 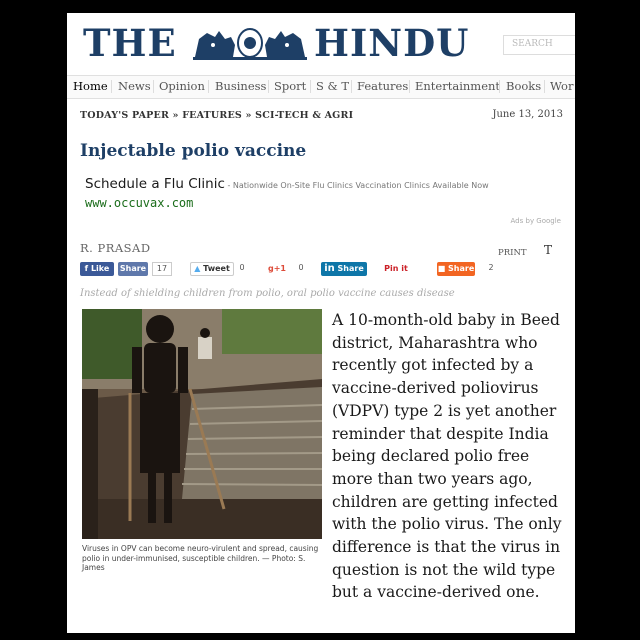 I want to click on twitter-bird-icon: ▲, so click(x=199, y=268).